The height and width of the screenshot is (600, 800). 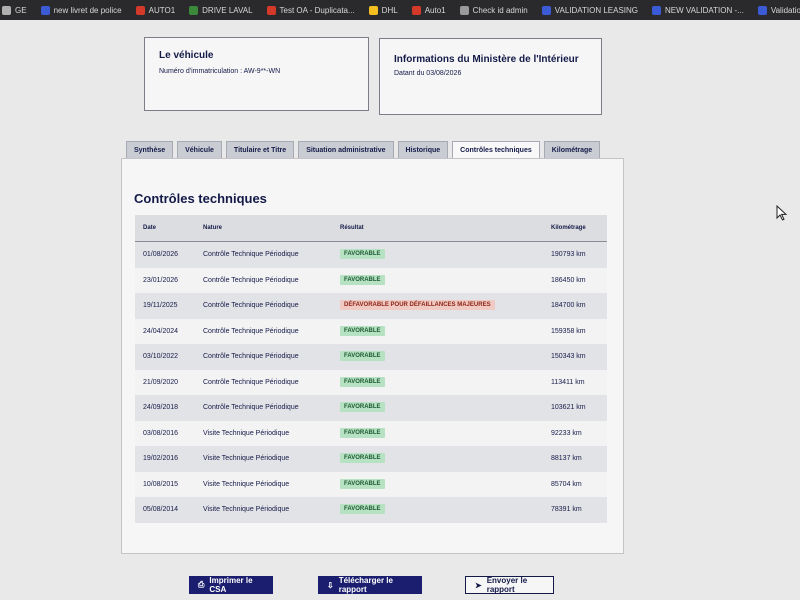 What do you see at coordinates (568, 305) in the screenshot?
I see `cell-kilometrage: 184700 km` at bounding box center [568, 305].